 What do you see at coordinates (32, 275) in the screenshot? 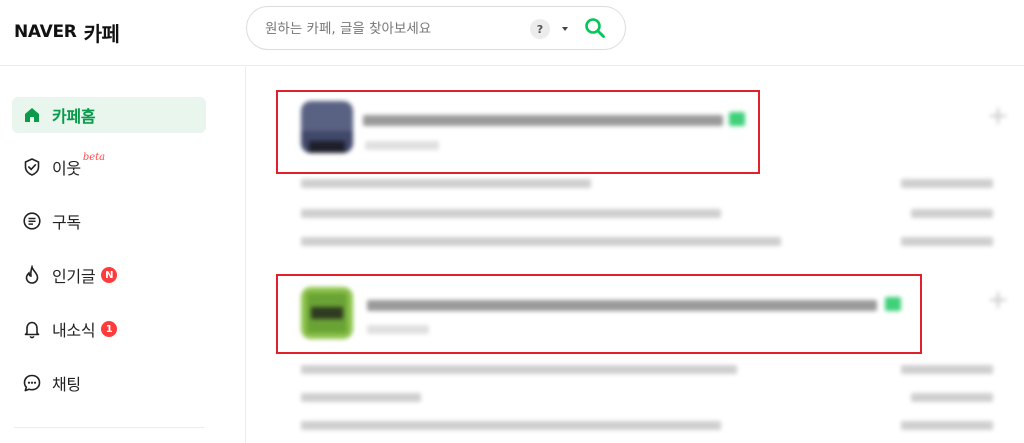
I see `flame-icon` at bounding box center [32, 275].